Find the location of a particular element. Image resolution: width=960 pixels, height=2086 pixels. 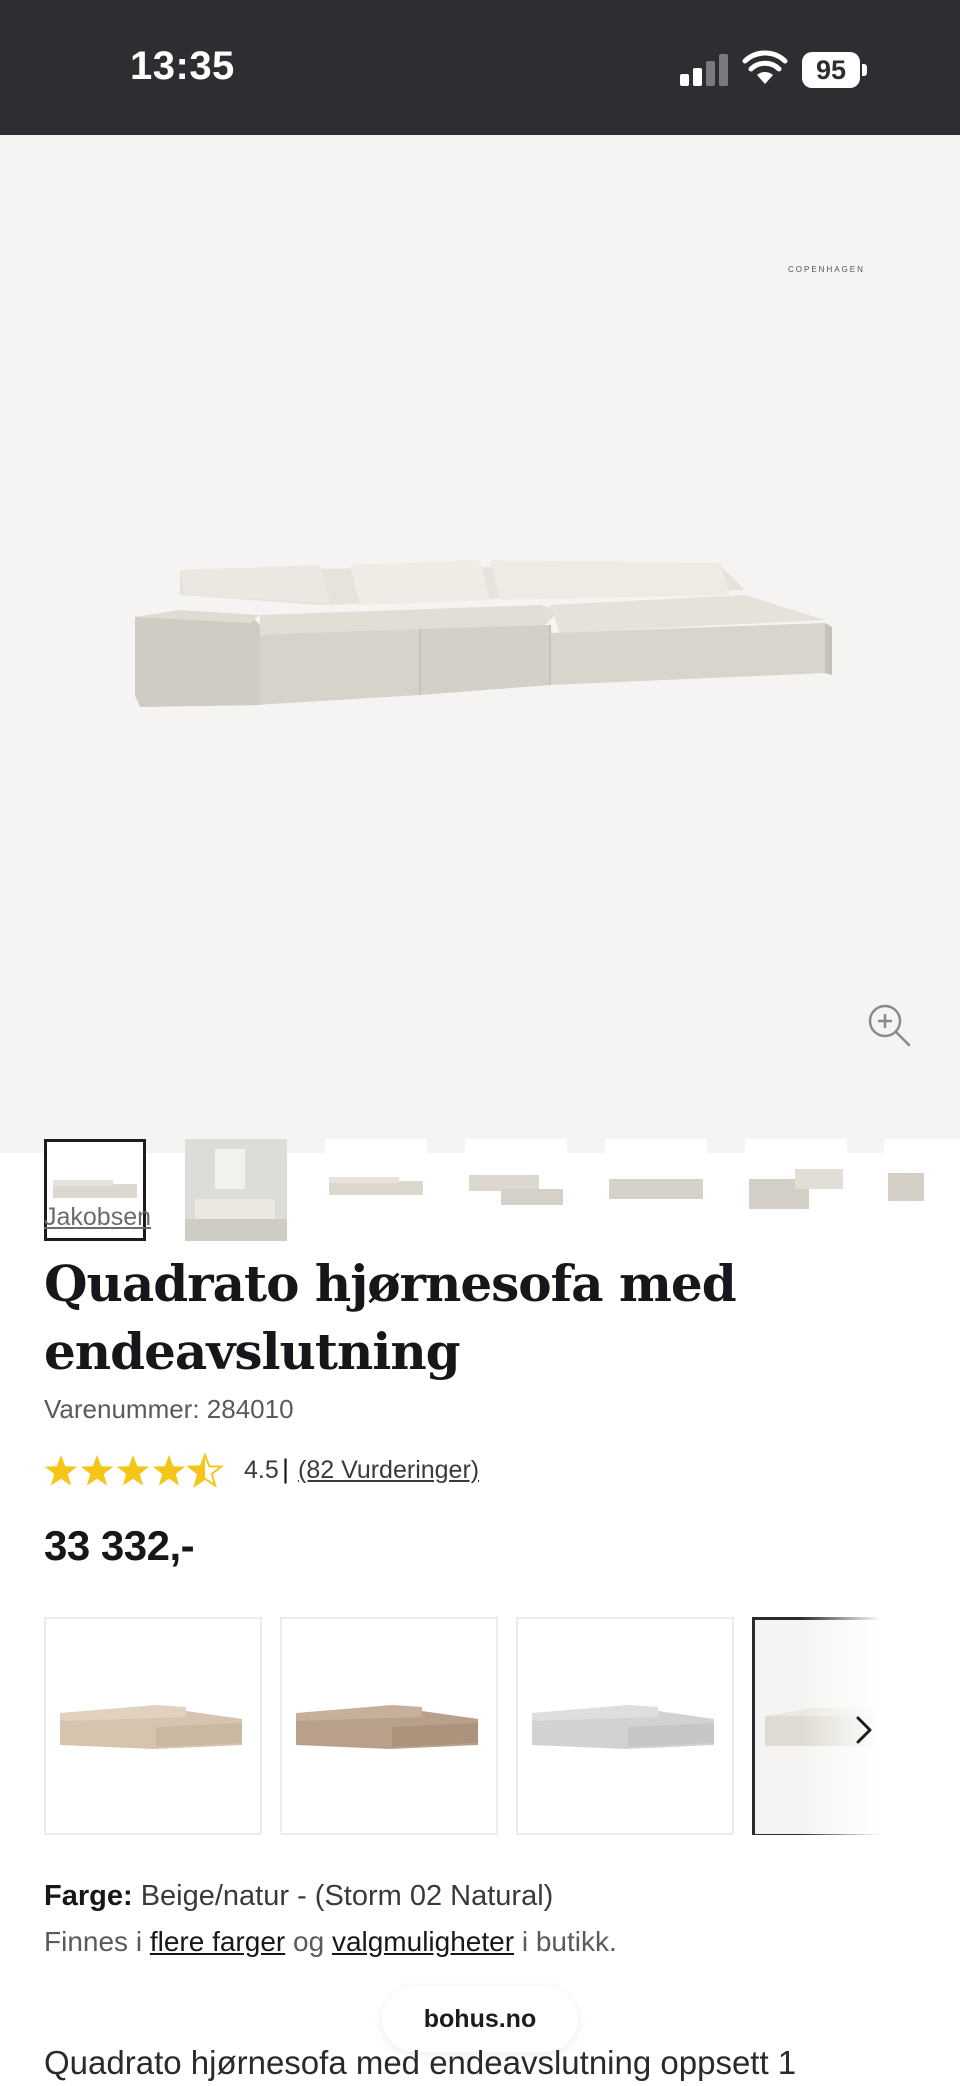

swatch-beige is located at coordinates (153, 1726).